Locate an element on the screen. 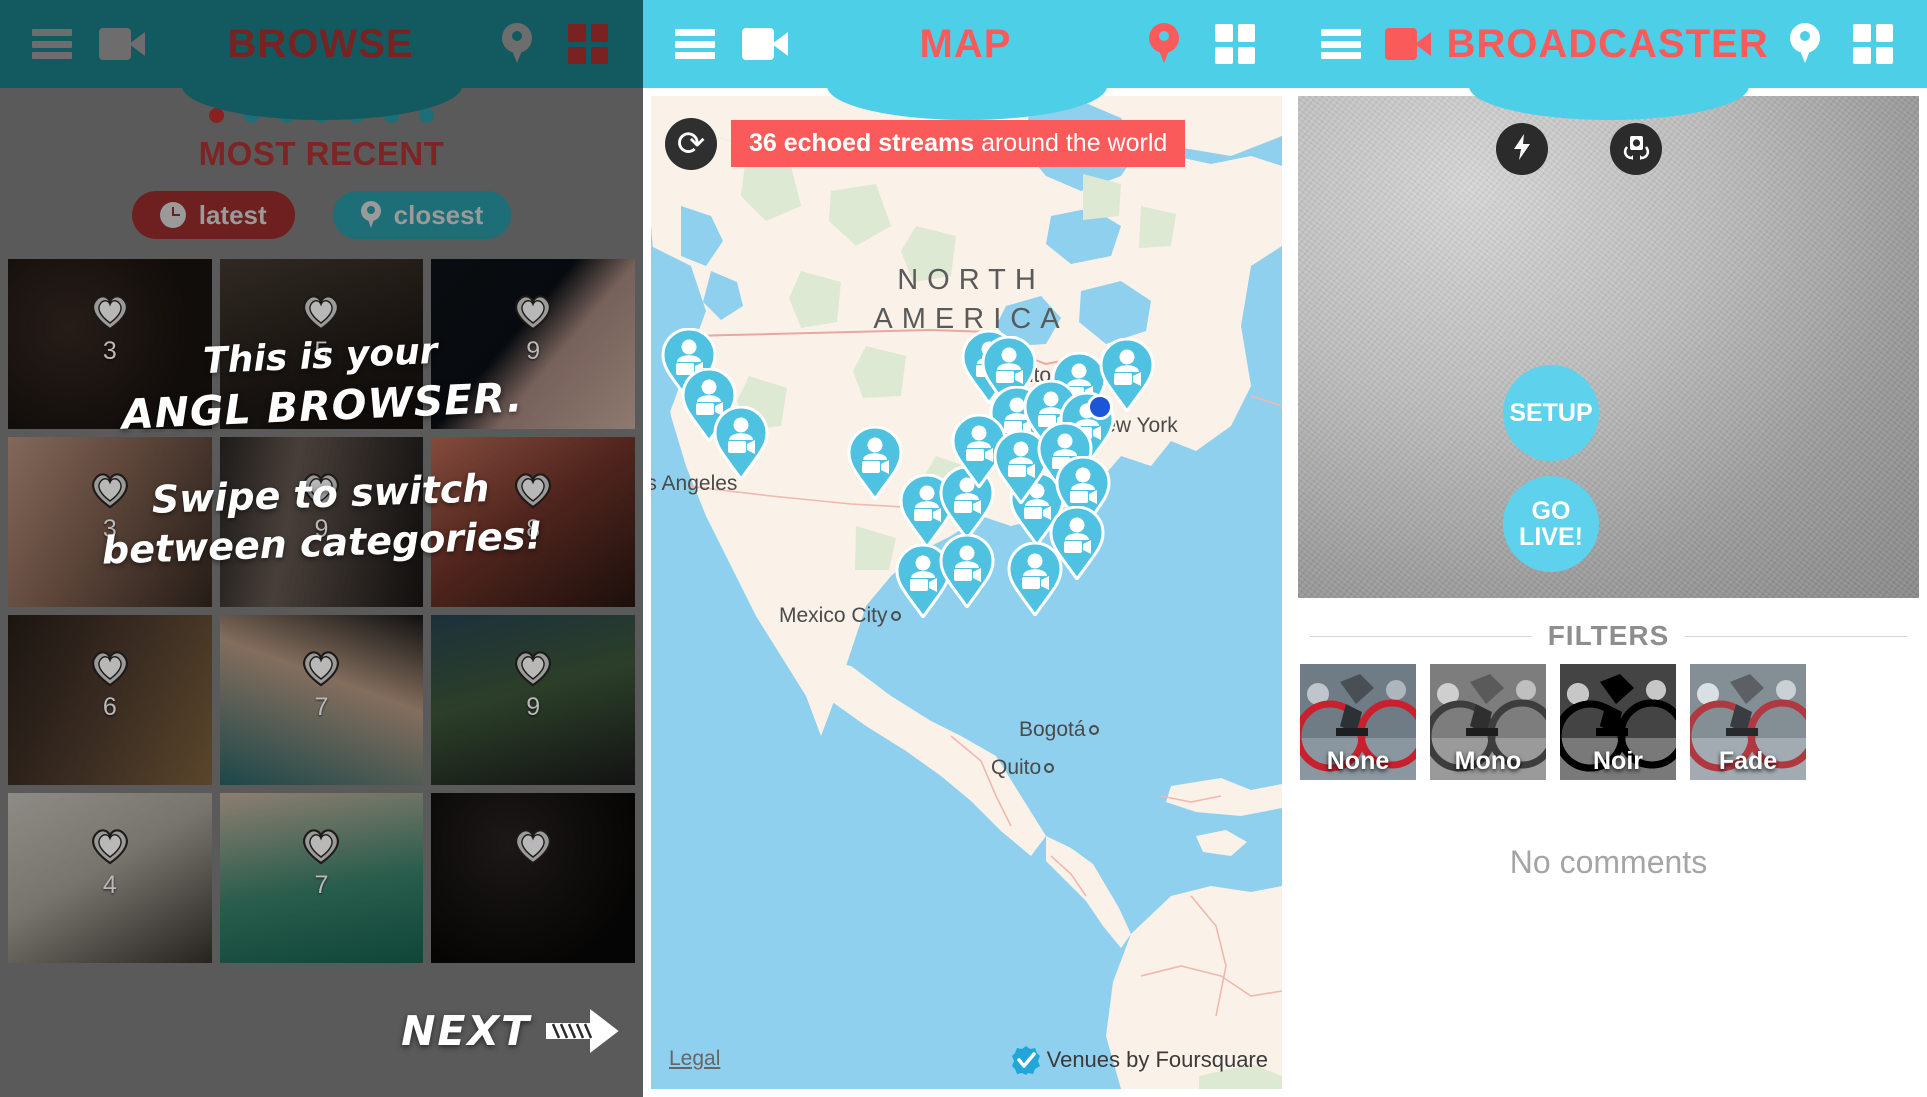 The height and width of the screenshot is (1097, 1927). like-control: 5 is located at coordinates (321, 329).